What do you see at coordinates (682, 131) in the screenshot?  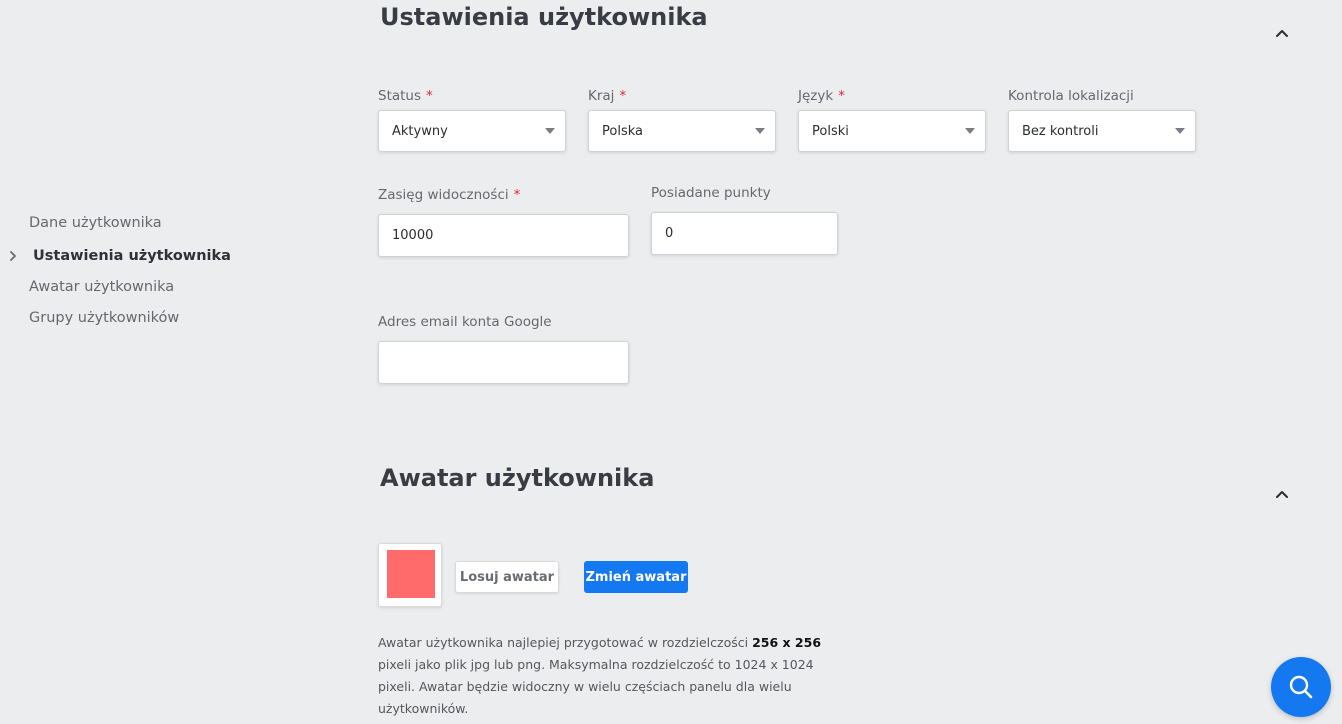 I see `country-select: Polska` at bounding box center [682, 131].